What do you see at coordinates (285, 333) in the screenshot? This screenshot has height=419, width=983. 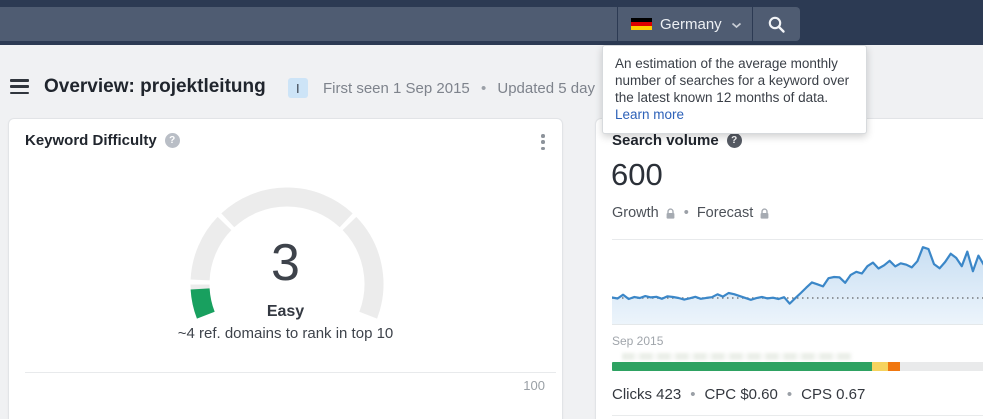 I see `difficulty-note: ~4 ref. domains to rank in top 10` at bounding box center [285, 333].